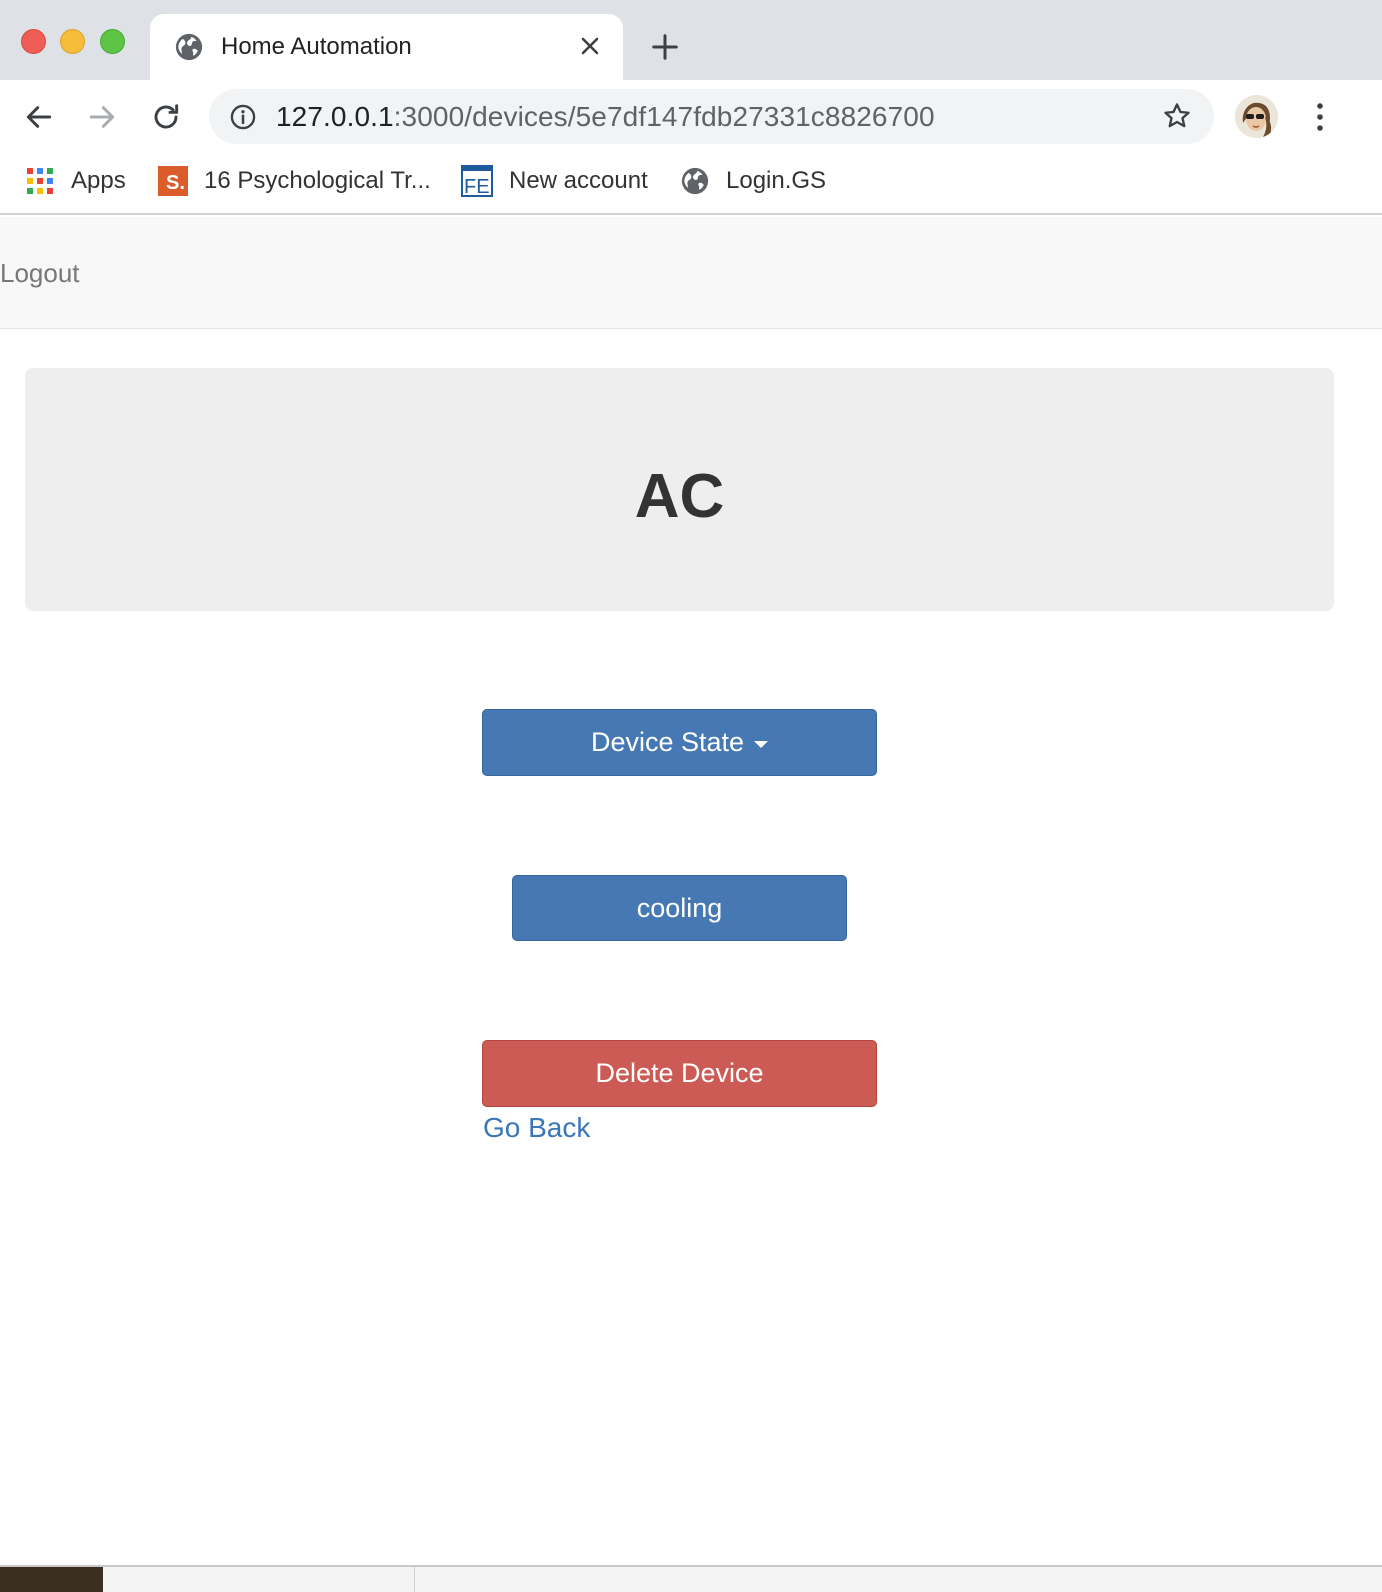 The width and height of the screenshot is (1382, 1592). I want to click on window-maximize-button, so click(112, 41).